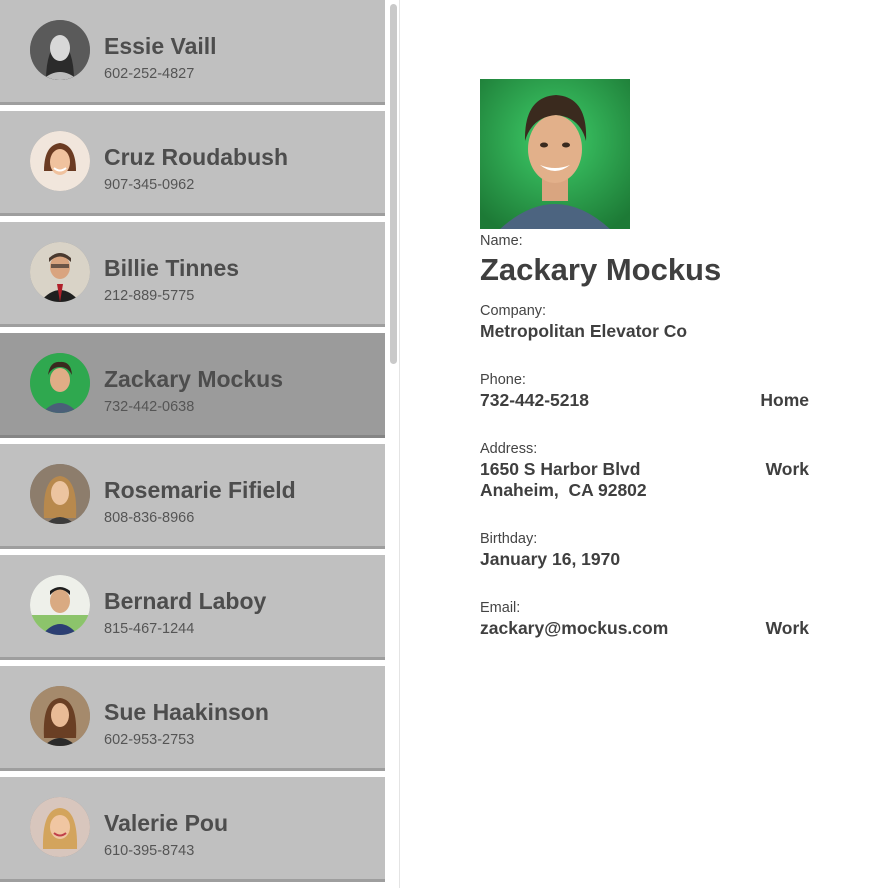 Image resolution: width=888 pixels, height=888 pixels. I want to click on contact-row: Bernard Laboy 815-467-1244, so click(192, 607).